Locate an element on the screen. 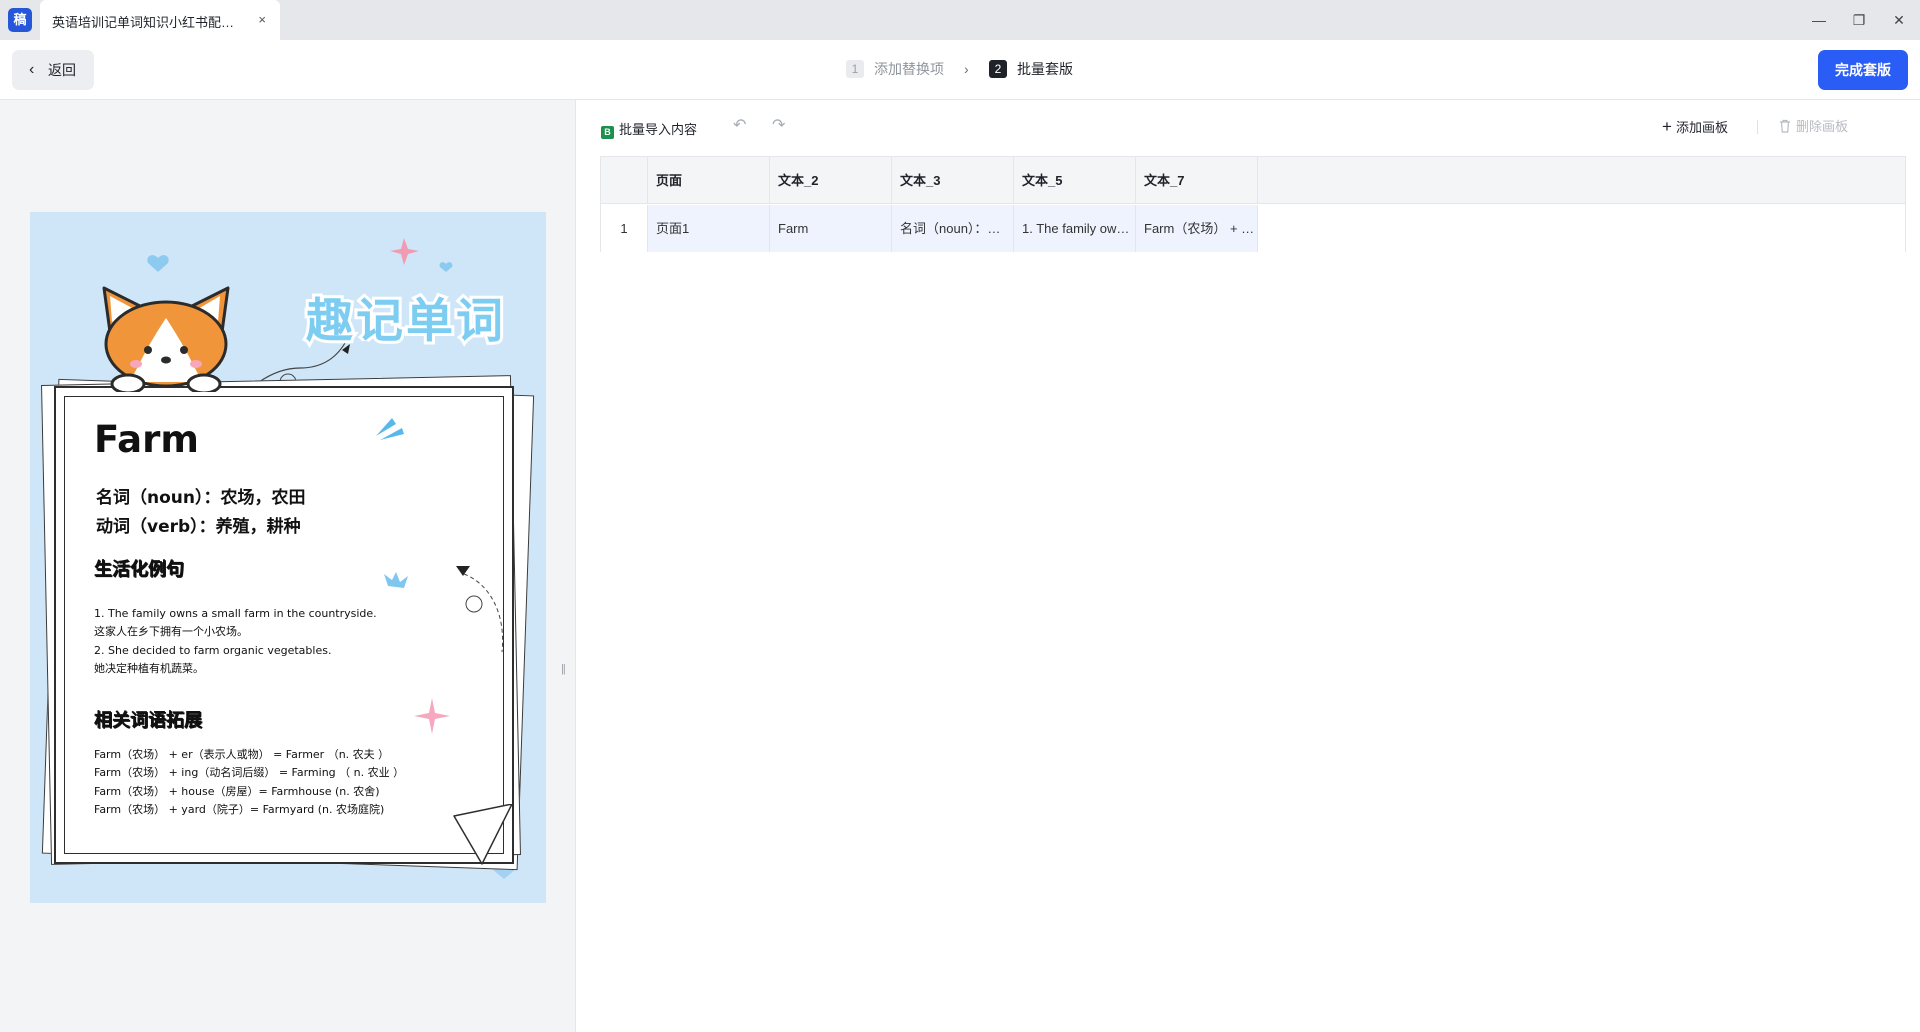 The width and height of the screenshot is (1920, 1032). toolbar-divider is located at coordinates (1757, 127).